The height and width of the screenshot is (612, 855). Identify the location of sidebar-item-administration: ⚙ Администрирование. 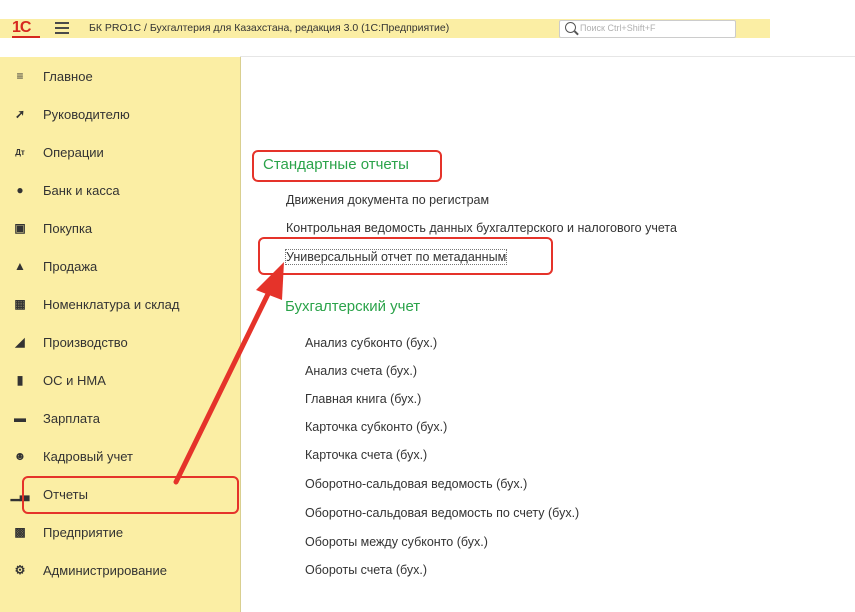
(120, 570).